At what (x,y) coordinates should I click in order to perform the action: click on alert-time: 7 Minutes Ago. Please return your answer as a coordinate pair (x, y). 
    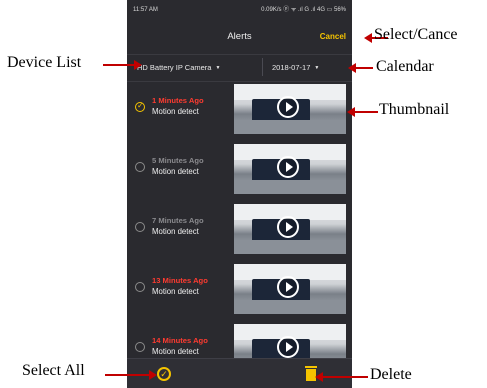
    Looking at the image, I should click on (178, 220).